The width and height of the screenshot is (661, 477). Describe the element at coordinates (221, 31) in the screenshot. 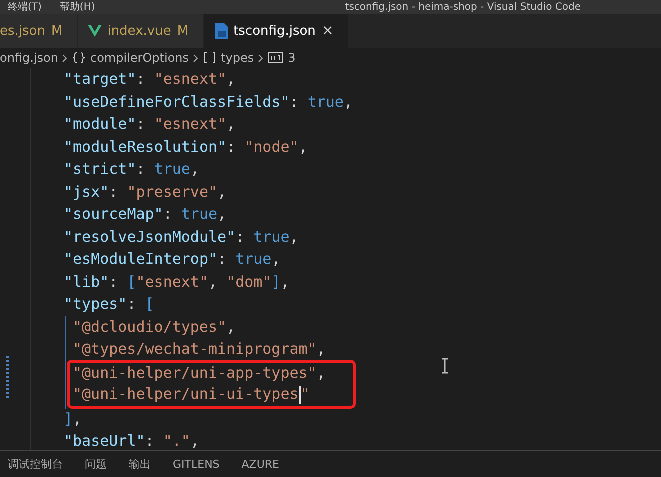

I see `ts-file-icon` at that location.